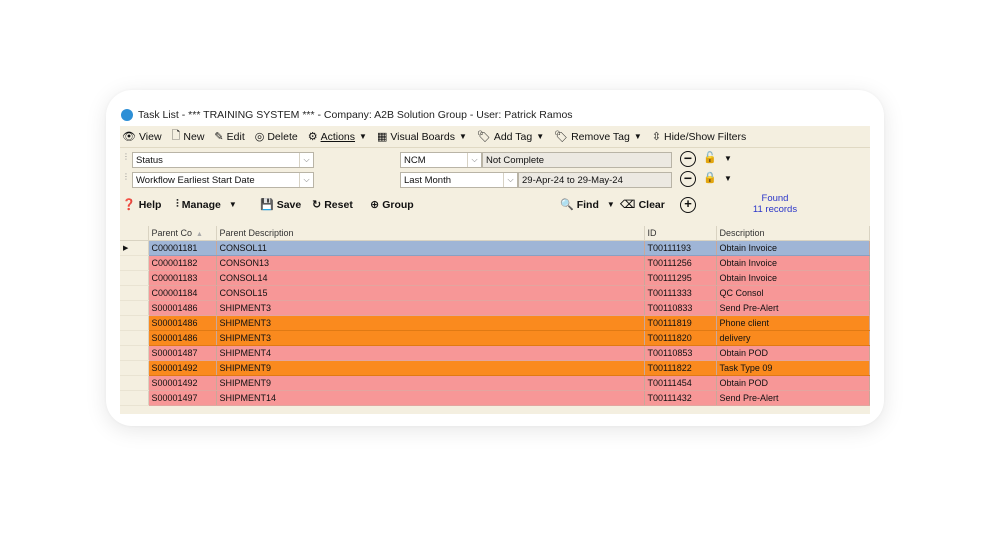  Describe the element at coordinates (182, 293) in the screenshot. I see `cell-parent-co: C00001184` at that location.